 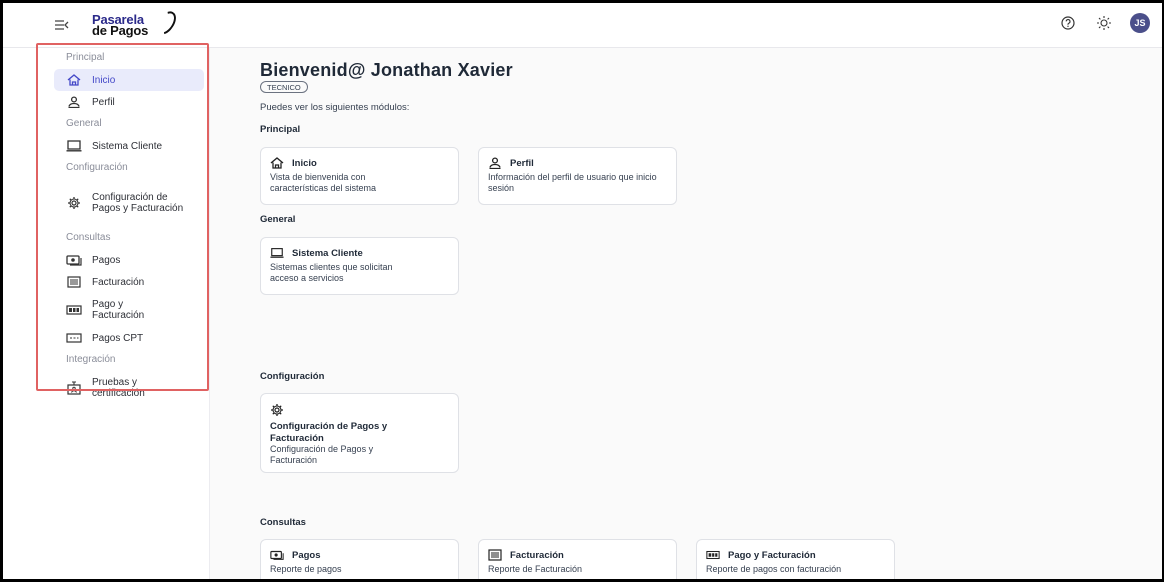 I want to click on sidebar-item-perfil: Perfil, so click(x=129, y=102).